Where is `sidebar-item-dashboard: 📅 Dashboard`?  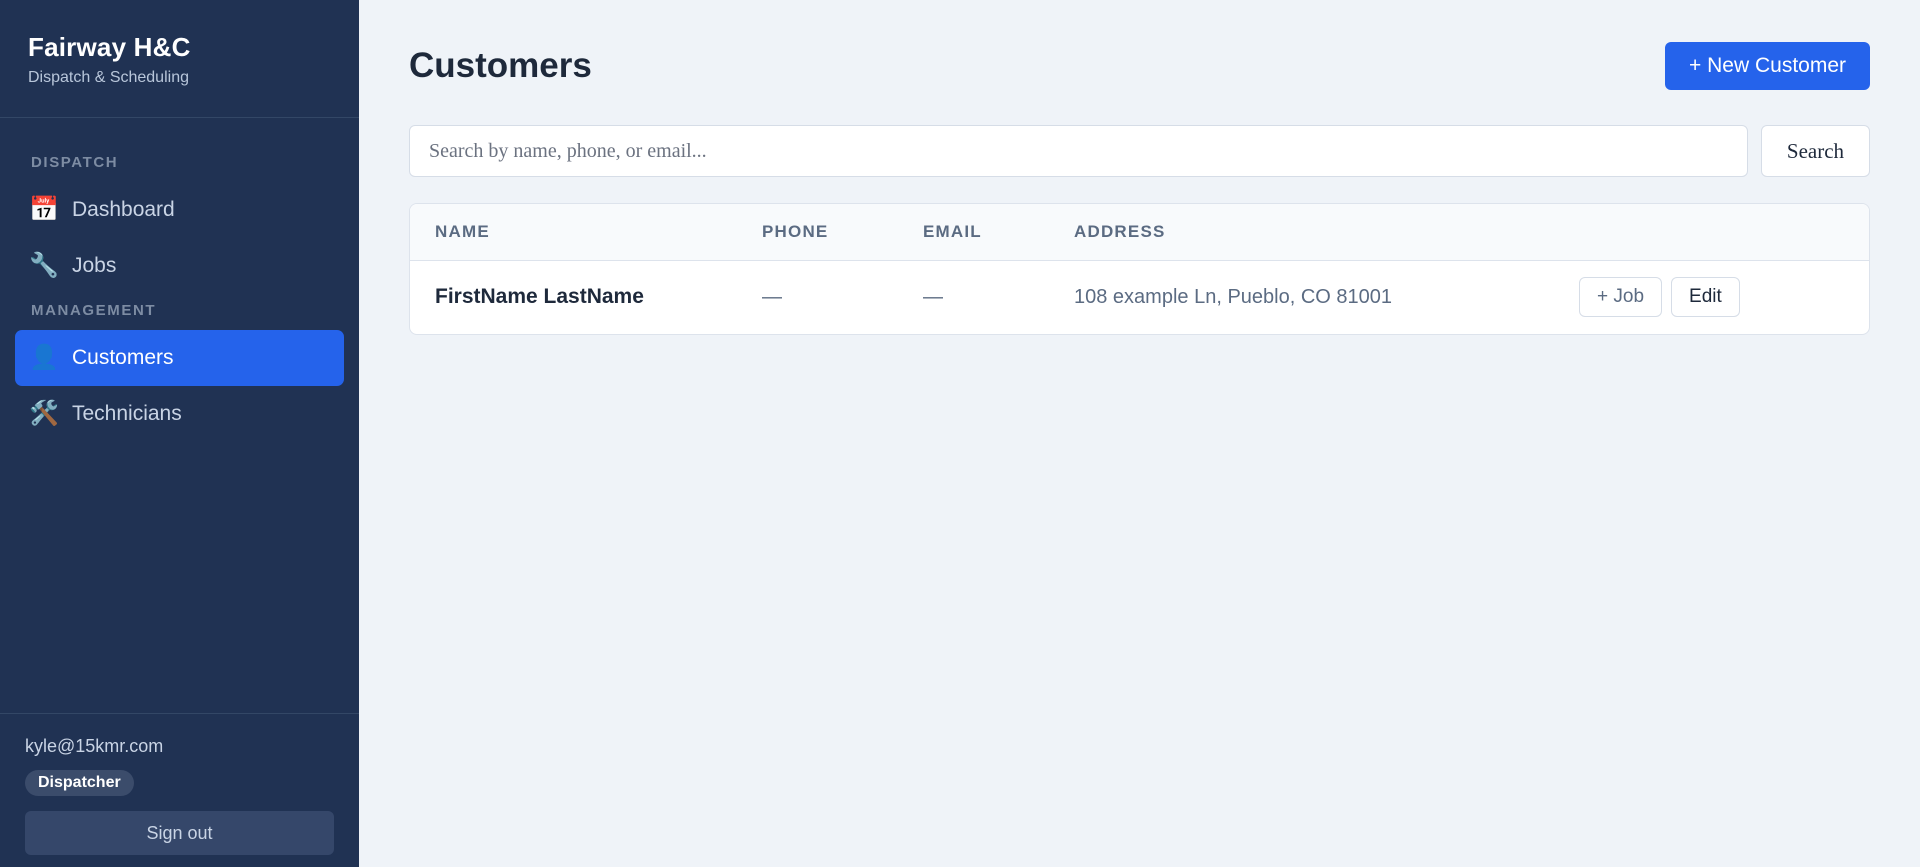 sidebar-item-dashboard: 📅 Dashboard is located at coordinates (179, 210).